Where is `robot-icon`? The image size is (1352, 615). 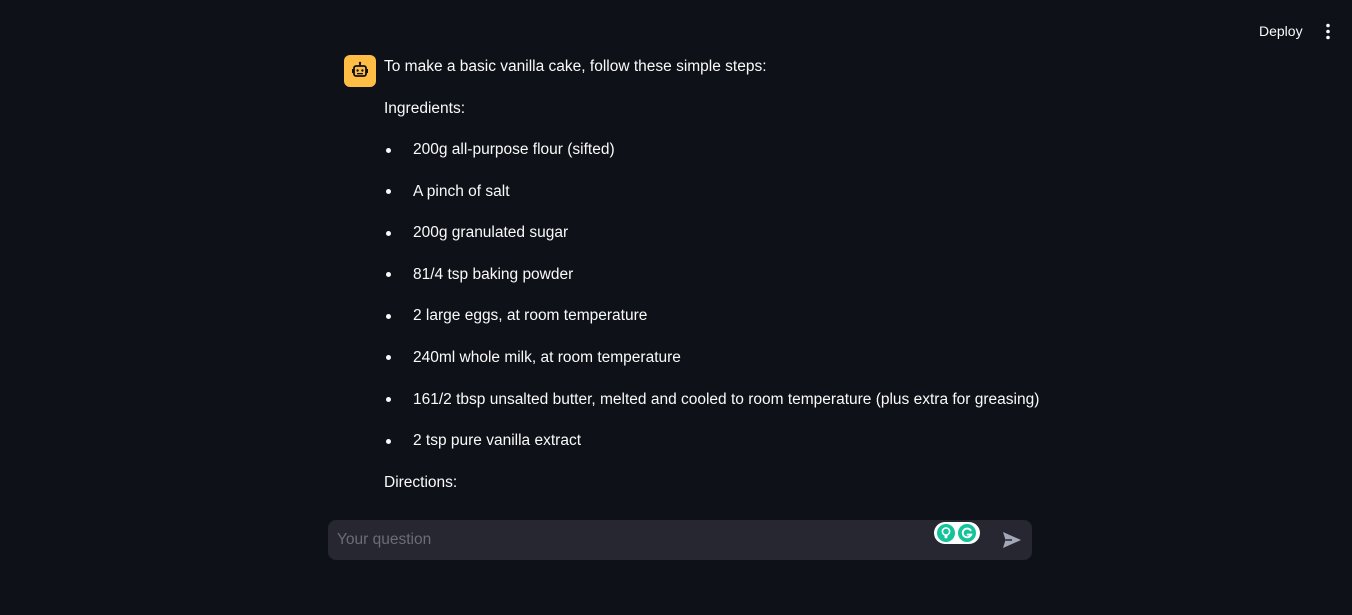
robot-icon is located at coordinates (360, 69).